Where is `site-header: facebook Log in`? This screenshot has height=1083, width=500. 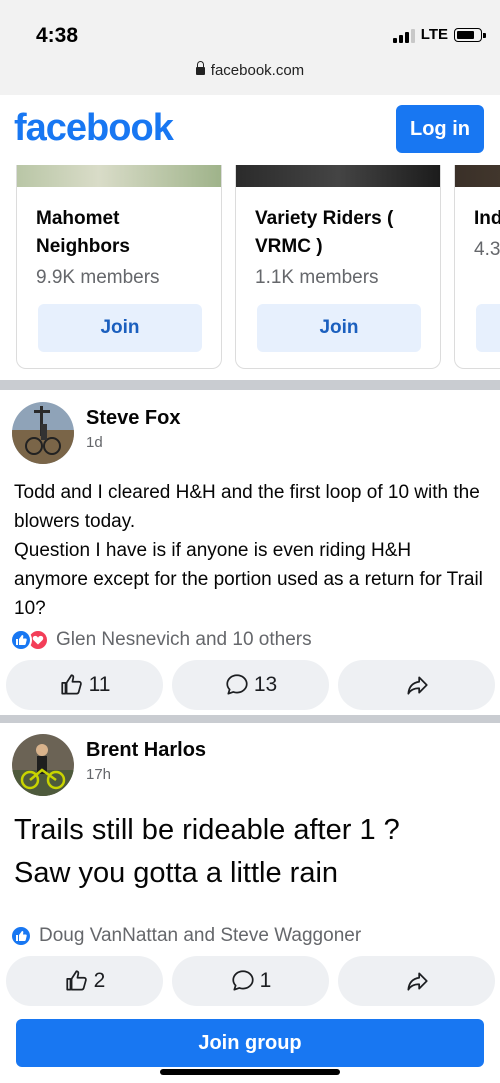
site-header: facebook Log in is located at coordinates (250, 130).